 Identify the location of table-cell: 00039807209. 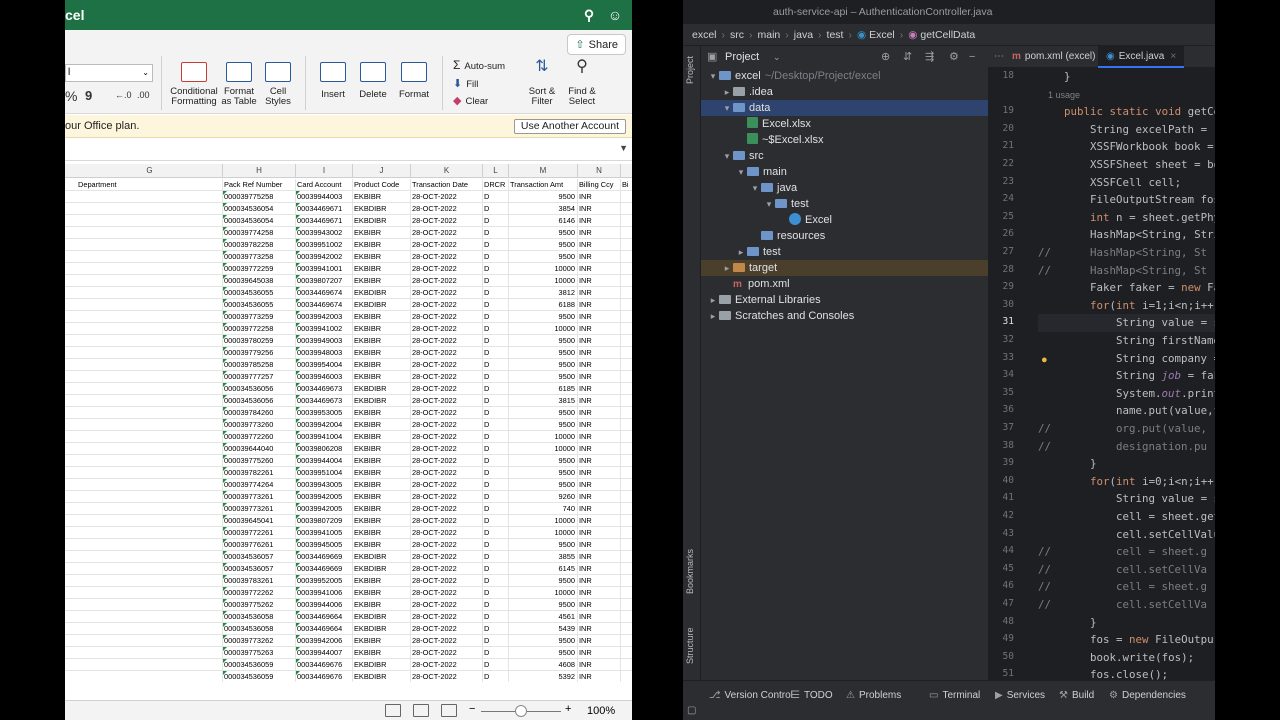
(324, 521).